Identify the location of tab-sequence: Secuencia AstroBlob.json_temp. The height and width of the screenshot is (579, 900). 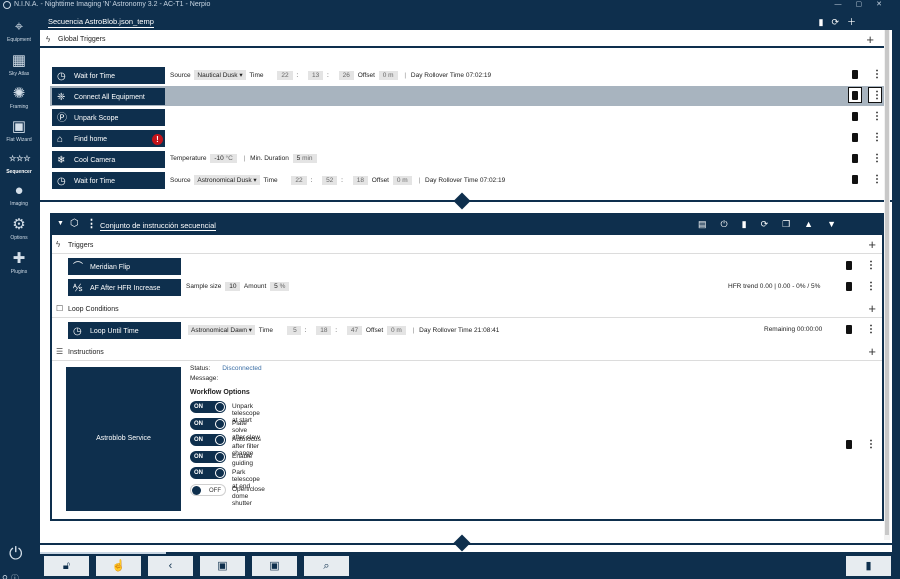
(101, 22).